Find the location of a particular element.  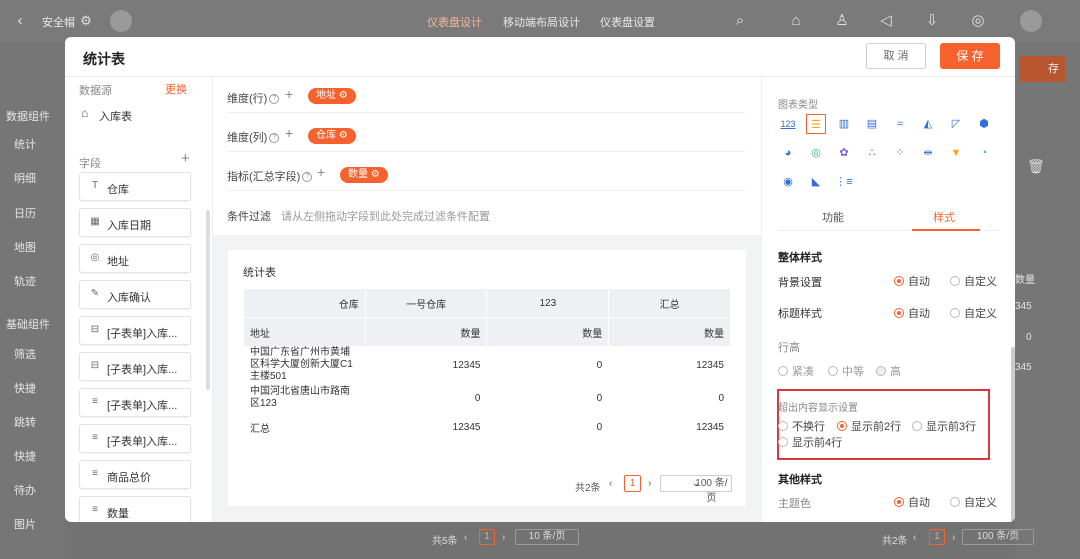

metric-tag: 数量 ⚙ is located at coordinates (364, 175).